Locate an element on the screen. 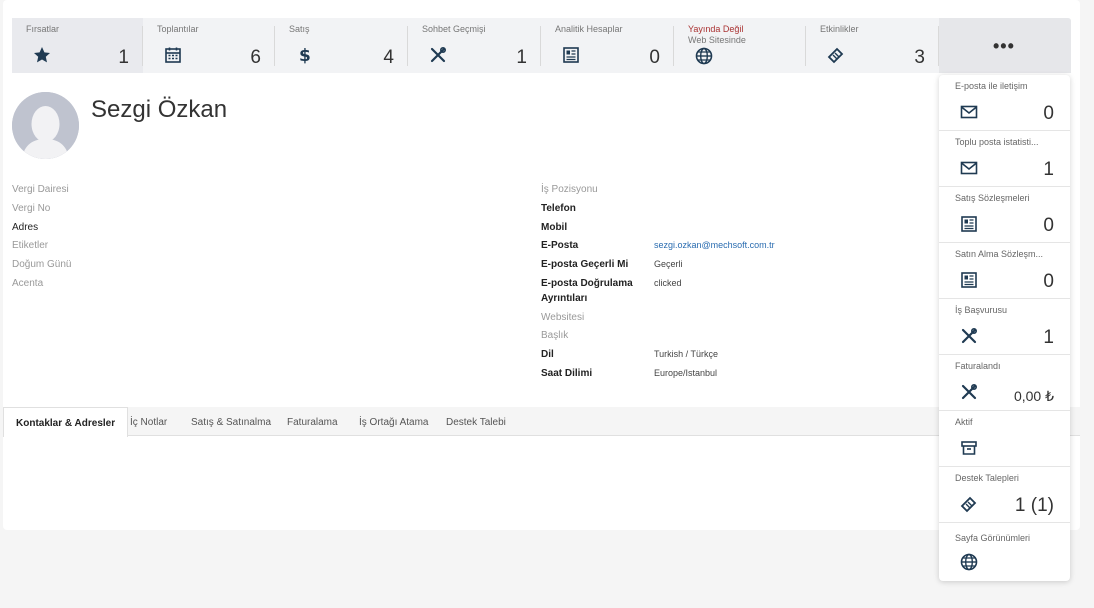 This screenshot has height=608, width=1094. stat-button-analytic-accounts: Analitik Hesaplar 0 is located at coordinates (607, 45).